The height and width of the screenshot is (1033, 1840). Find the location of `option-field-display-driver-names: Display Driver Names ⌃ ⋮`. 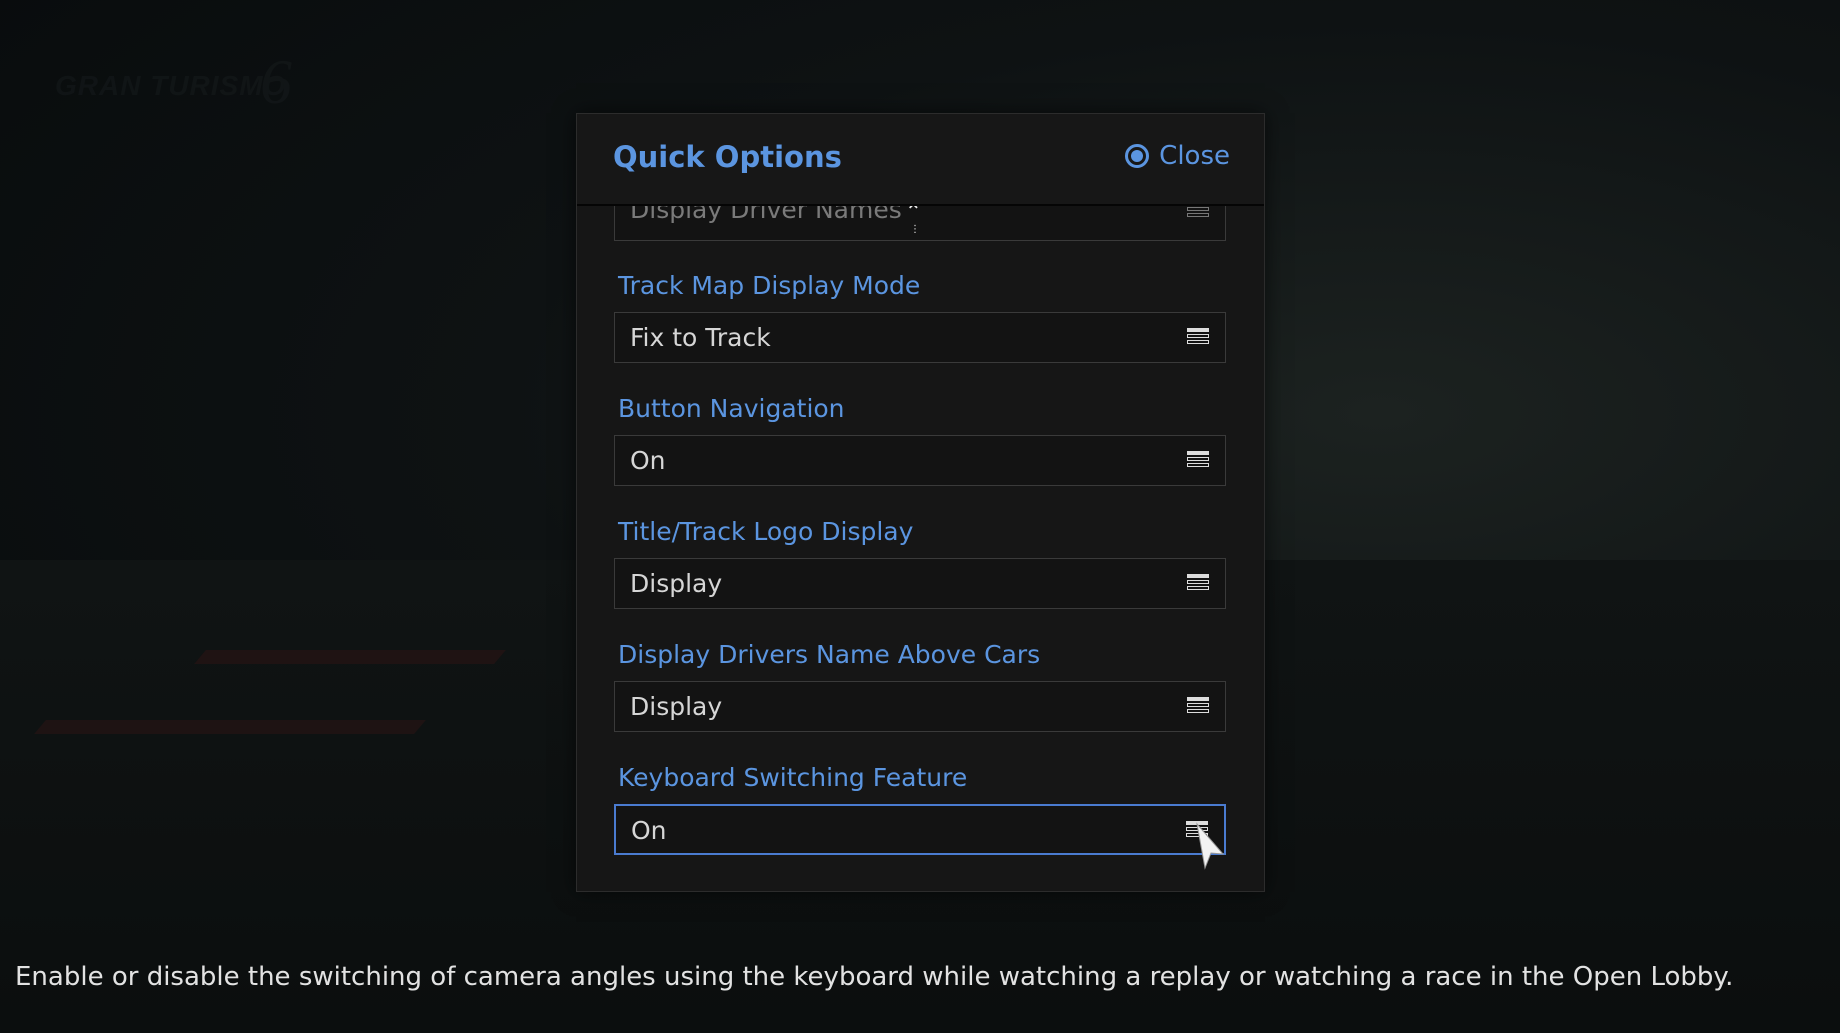

option-field-display-driver-names: Display Driver Names ⌃ ⋮ is located at coordinates (920, 223).